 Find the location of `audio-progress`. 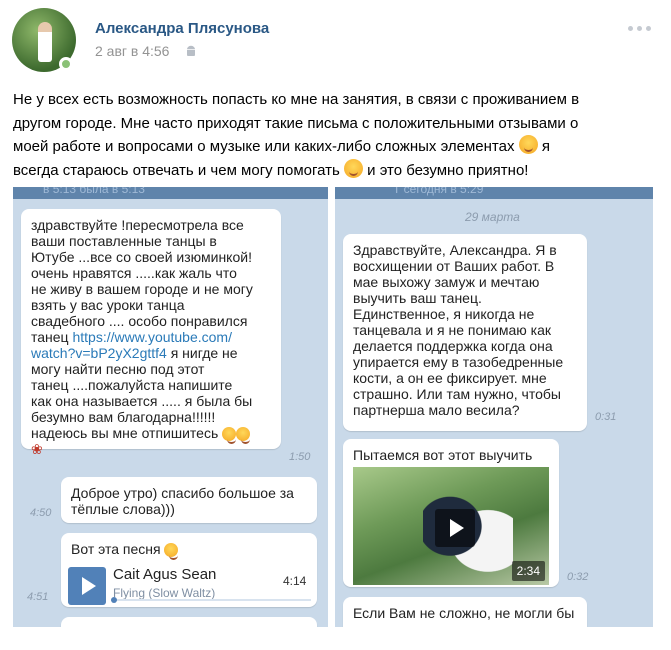

audio-progress is located at coordinates (211, 600).